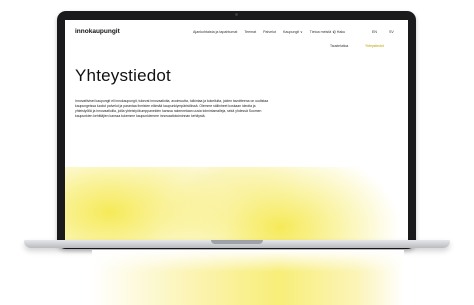 The height and width of the screenshot is (305, 474). What do you see at coordinates (215, 32) in the screenshot?
I see `menu-item-news: Ajankohtaista ja tapahtumat` at bounding box center [215, 32].